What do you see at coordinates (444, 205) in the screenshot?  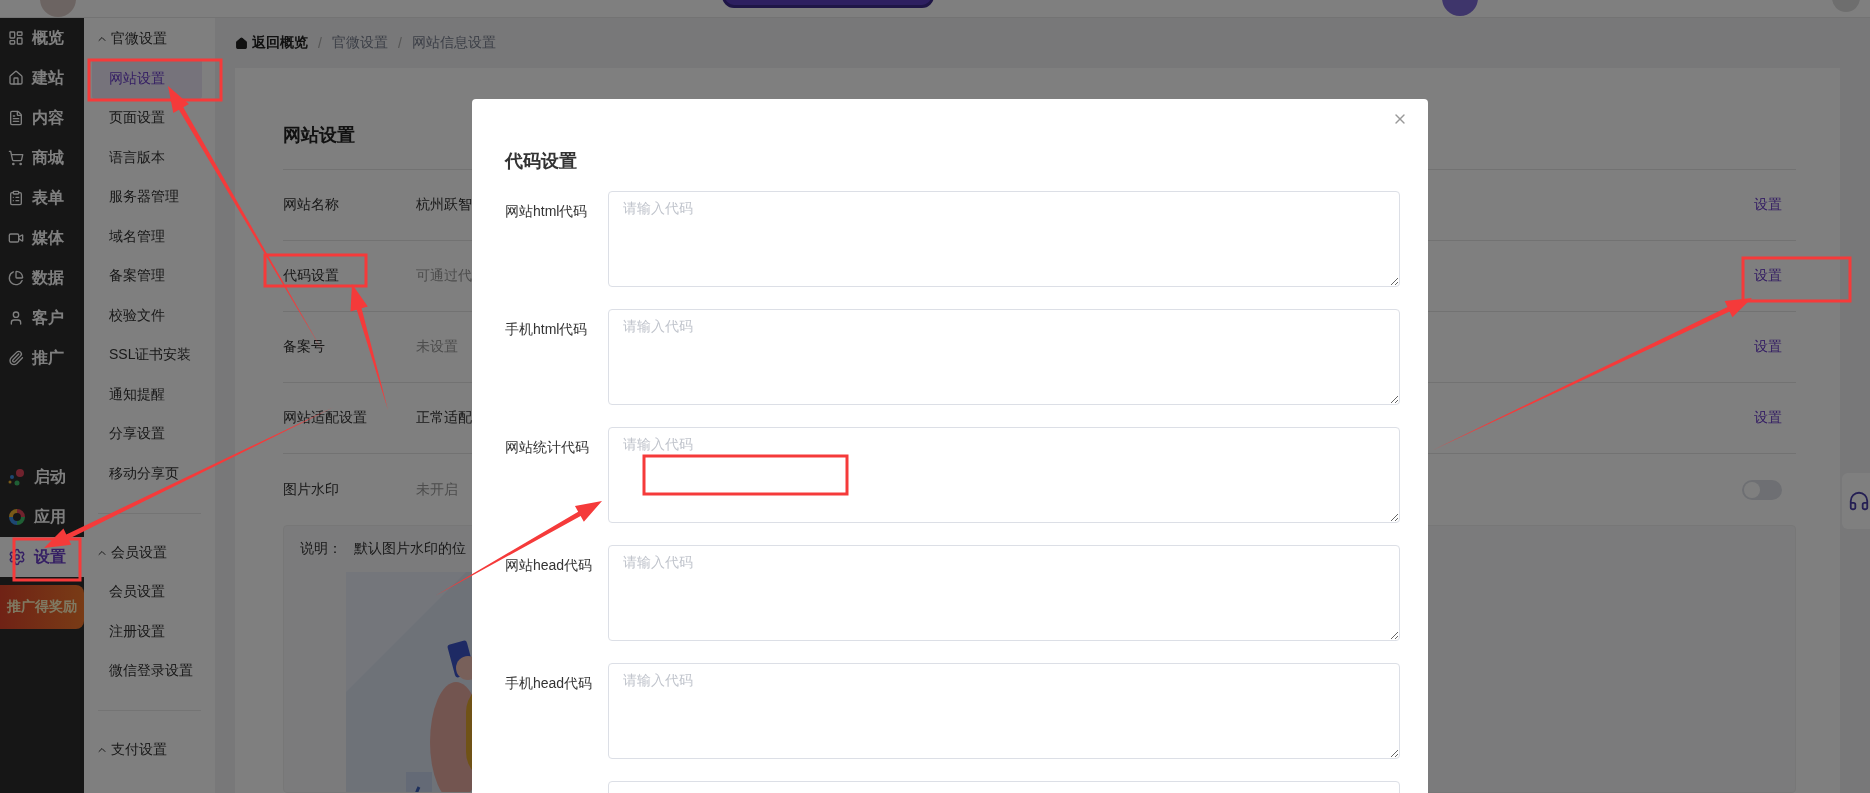 I see `row-value: 杭州跃智` at bounding box center [444, 205].